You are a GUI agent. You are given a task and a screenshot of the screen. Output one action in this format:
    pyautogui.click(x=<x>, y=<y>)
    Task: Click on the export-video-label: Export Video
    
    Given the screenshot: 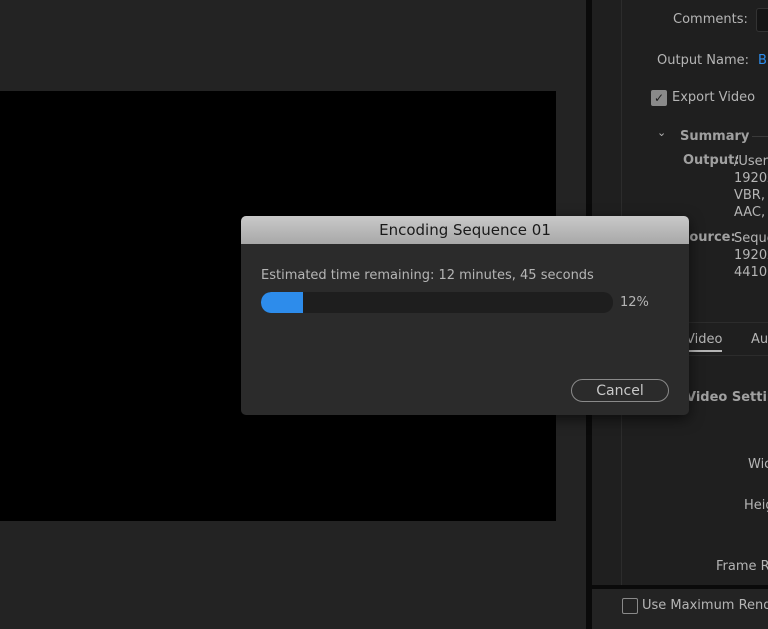 What is the action you would take?
    pyautogui.click(x=714, y=97)
    